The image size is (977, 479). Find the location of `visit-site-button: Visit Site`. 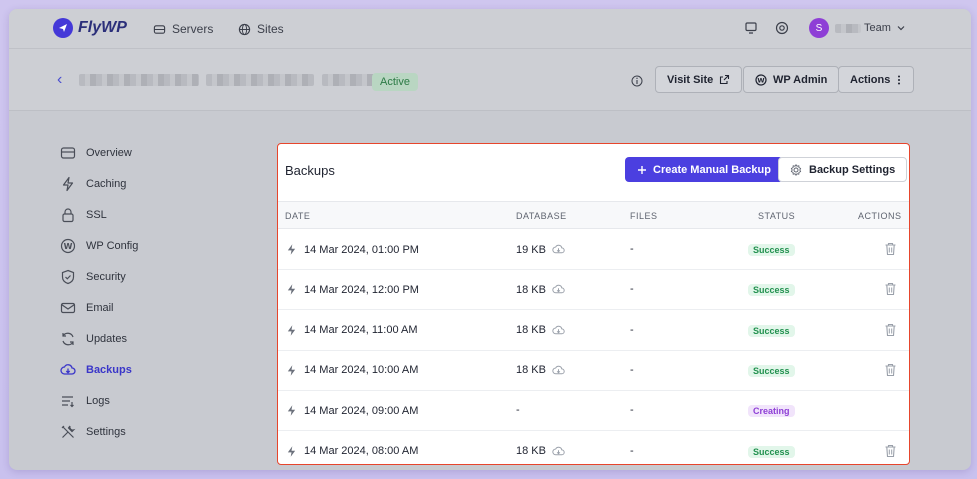

visit-site-button: Visit Site is located at coordinates (699, 79).